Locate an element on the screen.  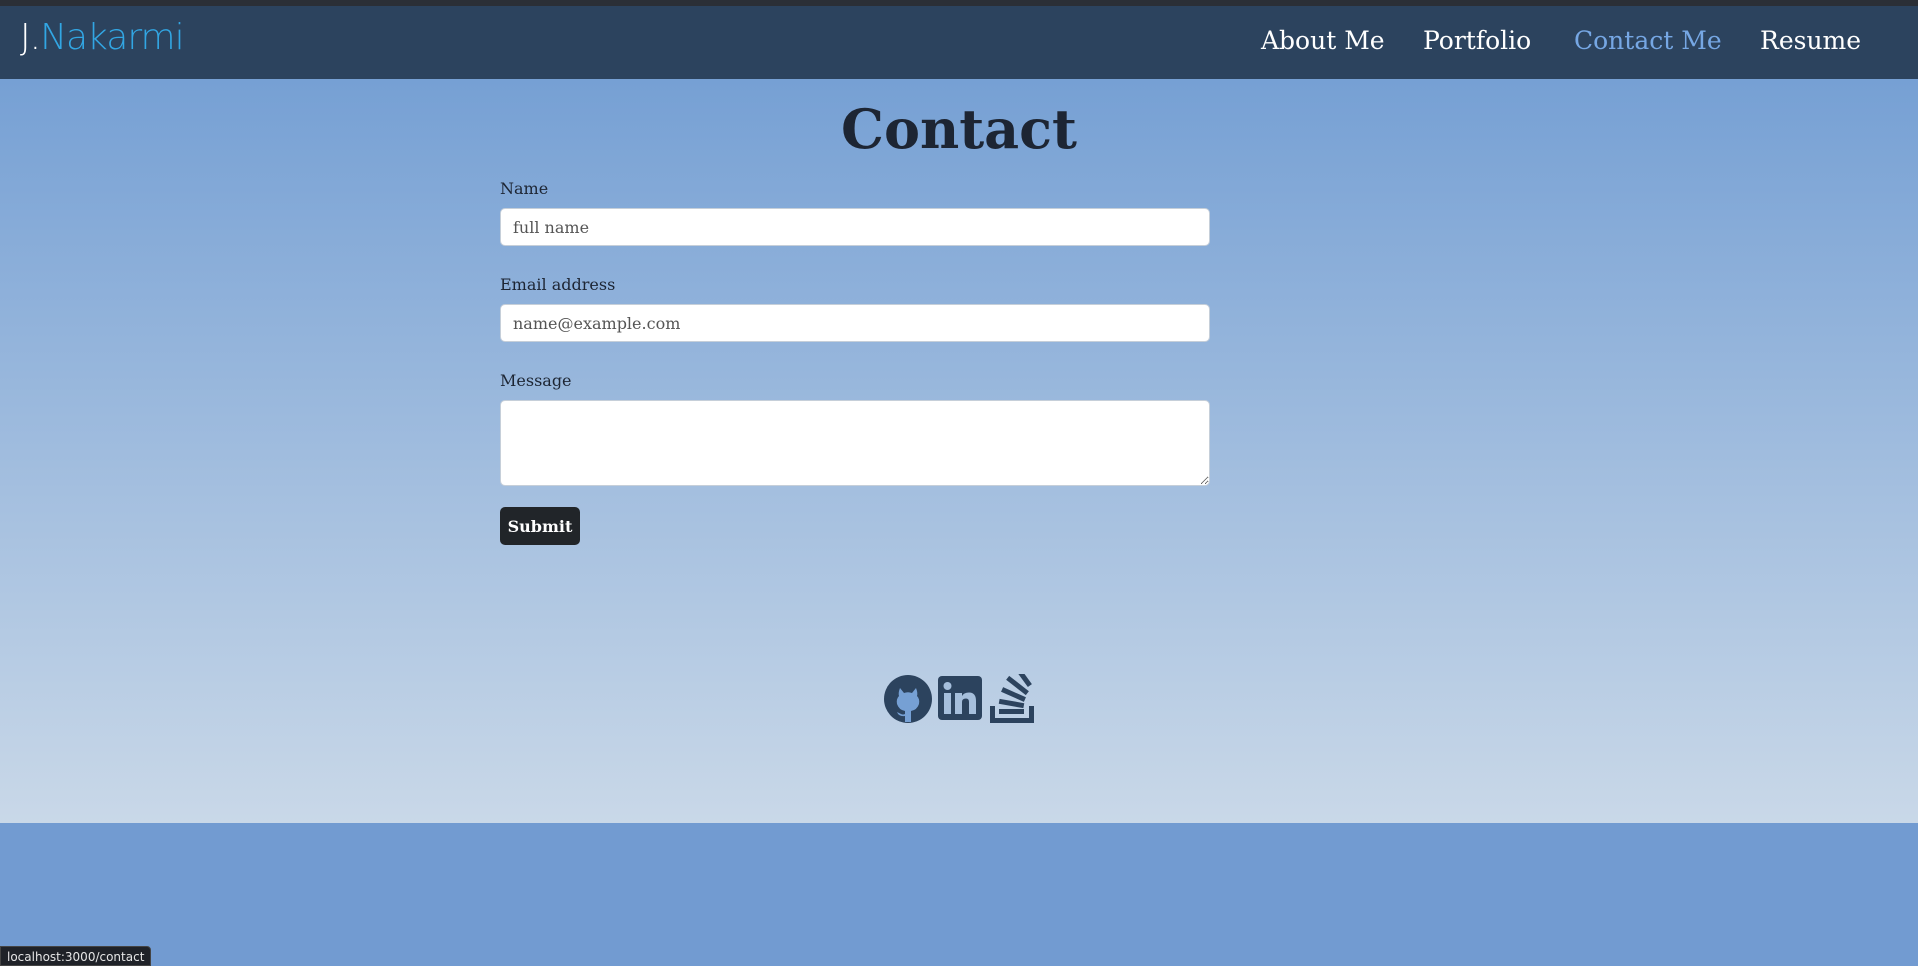
github-icon is located at coordinates (908, 699).